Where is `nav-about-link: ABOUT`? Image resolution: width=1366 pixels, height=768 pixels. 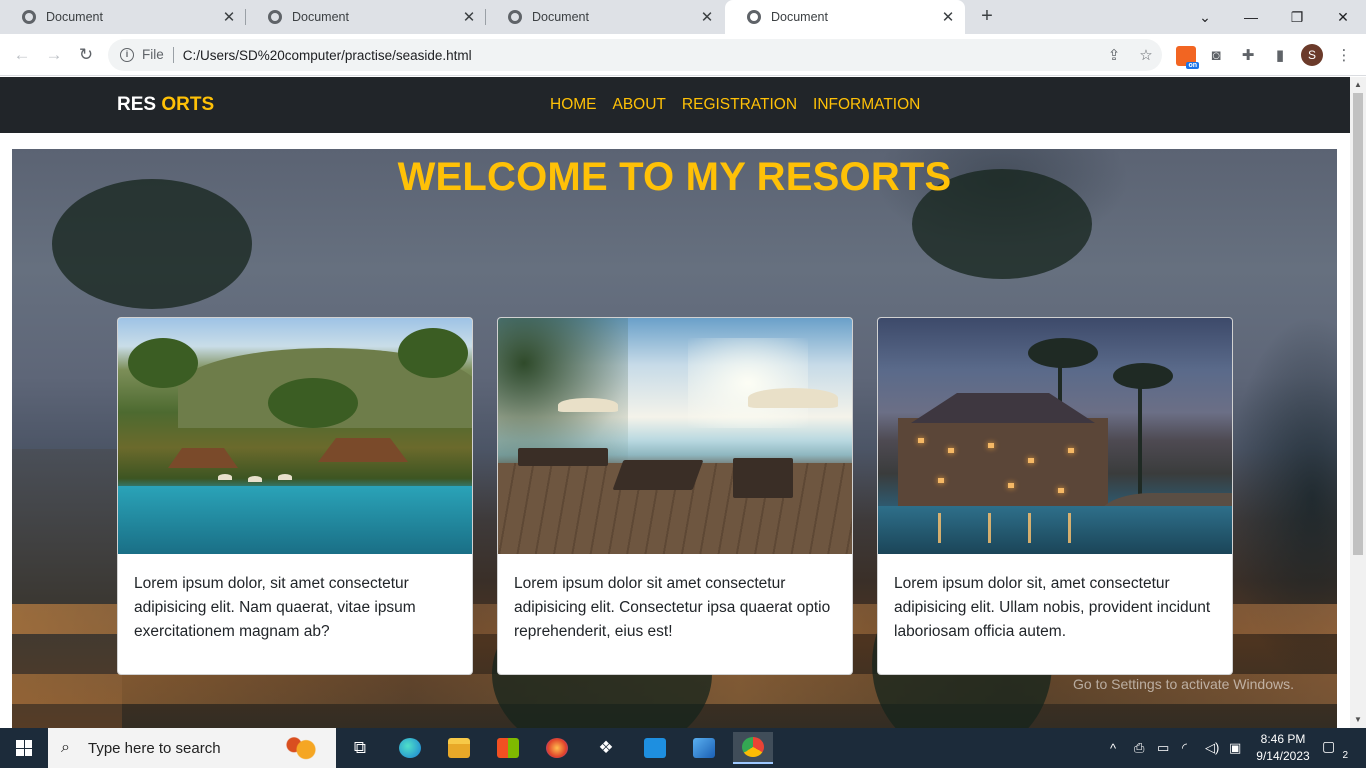 nav-about-link: ABOUT is located at coordinates (639, 105).